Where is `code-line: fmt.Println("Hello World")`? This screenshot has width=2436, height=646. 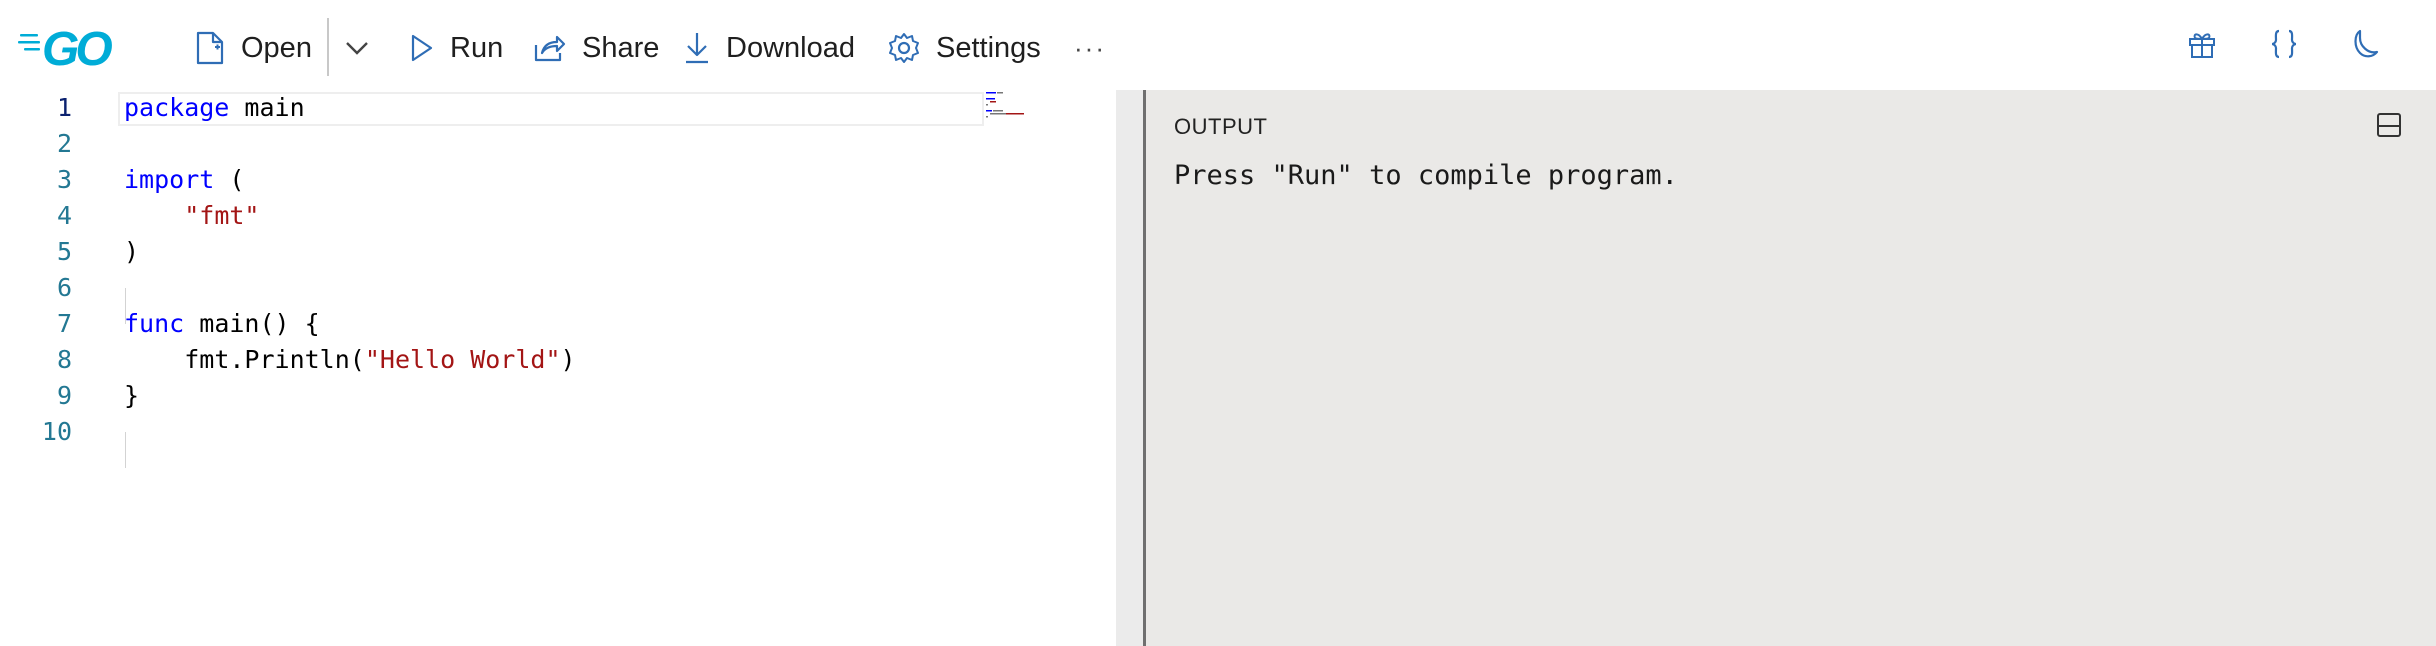
code-line: fmt.Println("Hello World") is located at coordinates (350, 360).